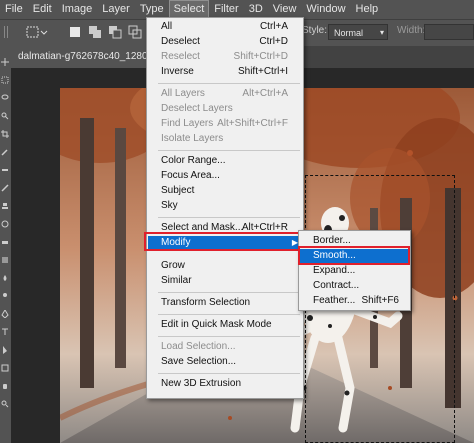 This screenshot has width=474, height=443. Describe the element at coordinates (5, 314) in the screenshot. I see `pen-tool-icon` at that location.